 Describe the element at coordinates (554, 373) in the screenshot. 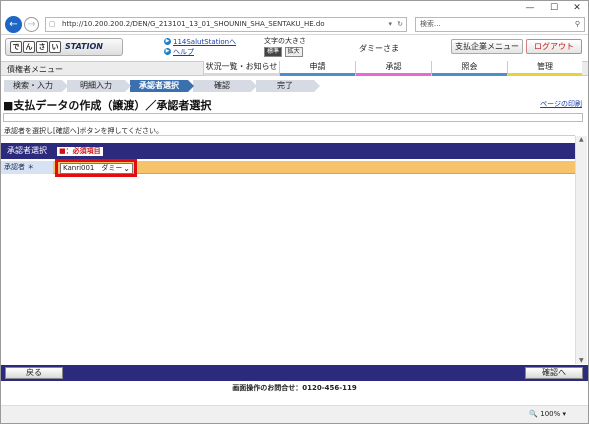

I see `to-confirm-button: 確認へ` at that location.